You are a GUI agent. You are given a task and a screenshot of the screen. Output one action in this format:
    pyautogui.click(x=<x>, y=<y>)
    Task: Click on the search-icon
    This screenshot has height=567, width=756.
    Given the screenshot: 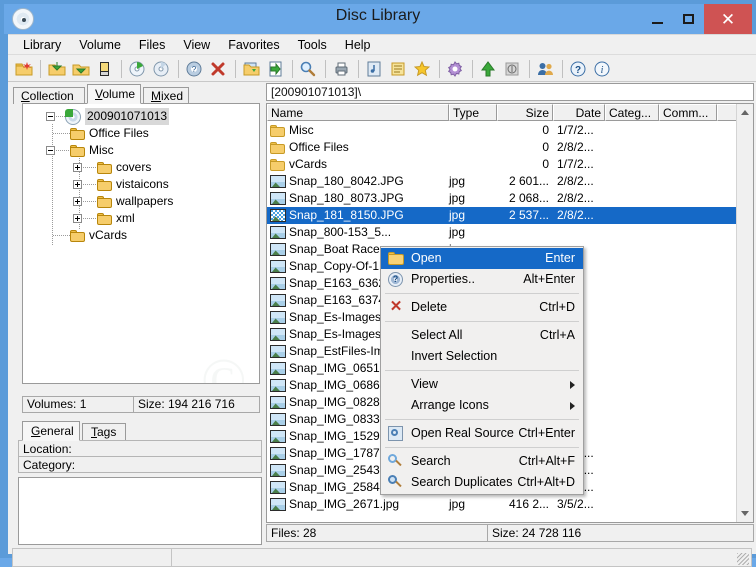 What is the action you would take?
    pyautogui.click(x=309, y=69)
    